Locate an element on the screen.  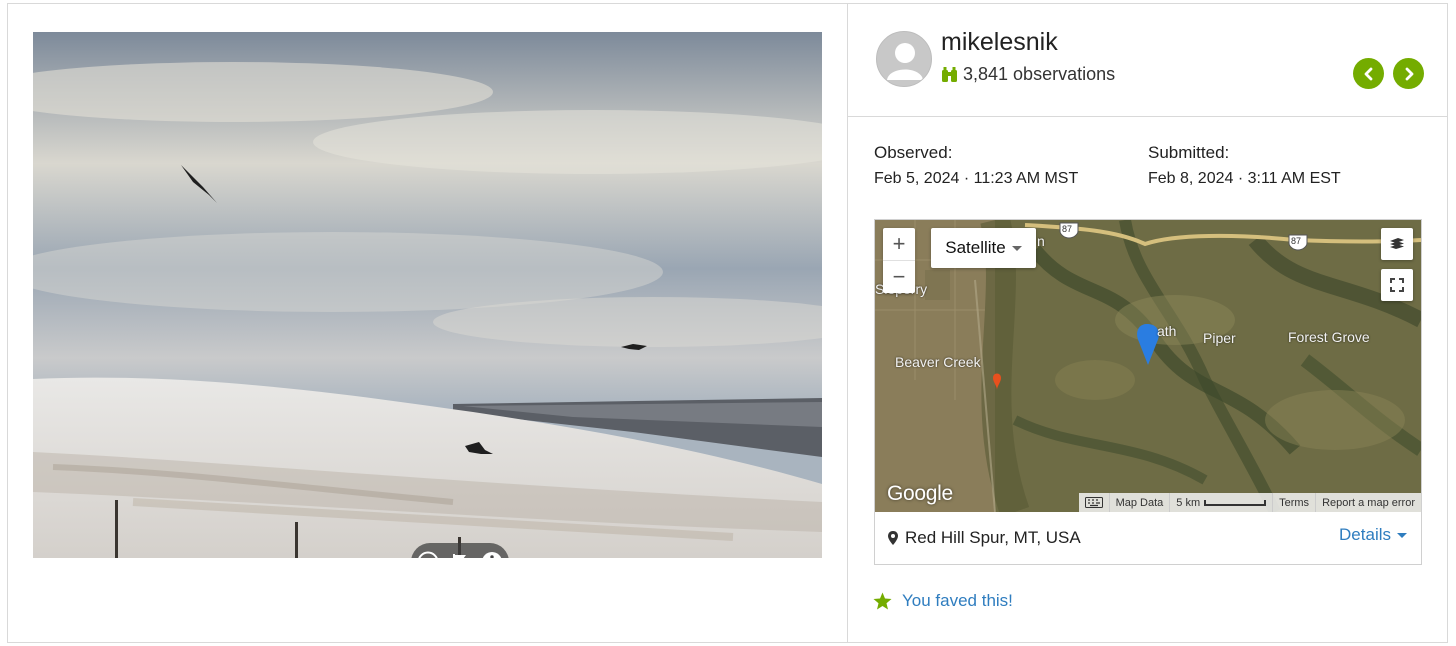
place-label: Beaver Creek is located at coordinates (938, 362).